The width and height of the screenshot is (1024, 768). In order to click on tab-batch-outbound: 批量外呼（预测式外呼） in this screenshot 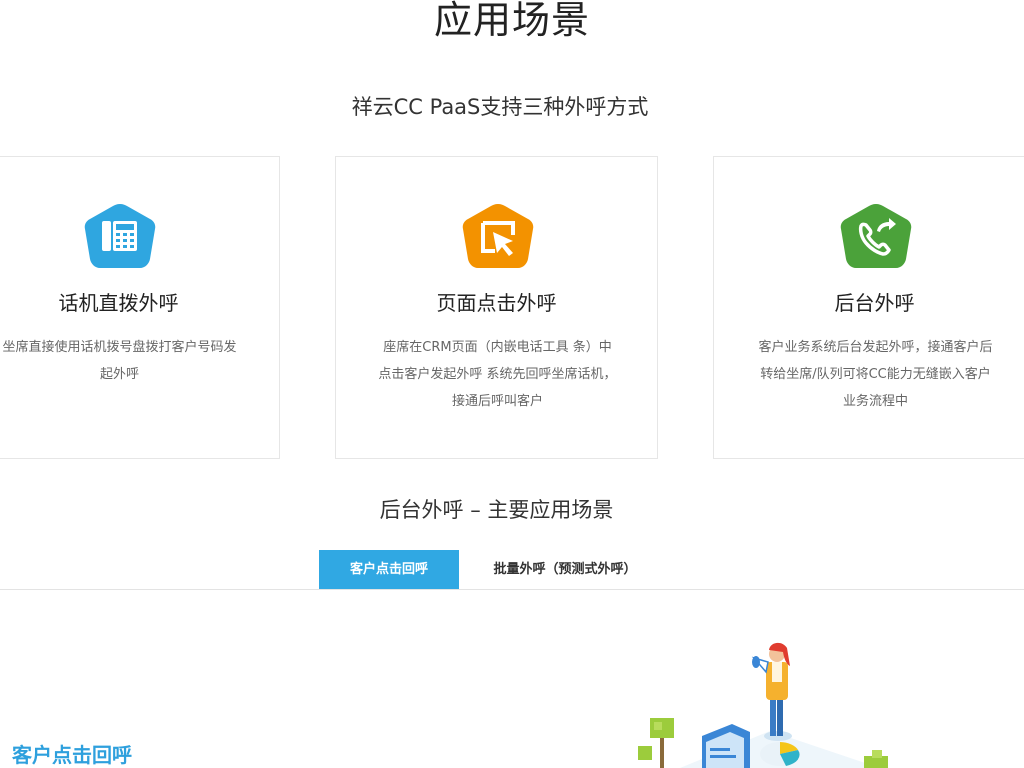, I will do `click(565, 570)`.